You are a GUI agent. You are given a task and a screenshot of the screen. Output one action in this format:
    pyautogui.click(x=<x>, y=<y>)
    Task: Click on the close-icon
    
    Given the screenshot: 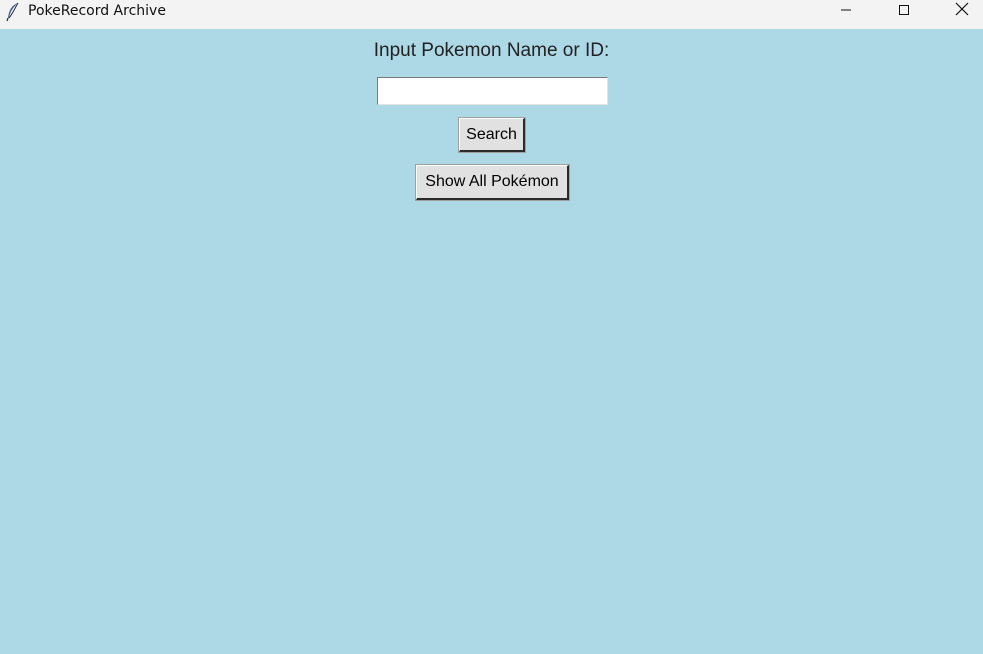 What is the action you would take?
    pyautogui.click(x=962, y=10)
    